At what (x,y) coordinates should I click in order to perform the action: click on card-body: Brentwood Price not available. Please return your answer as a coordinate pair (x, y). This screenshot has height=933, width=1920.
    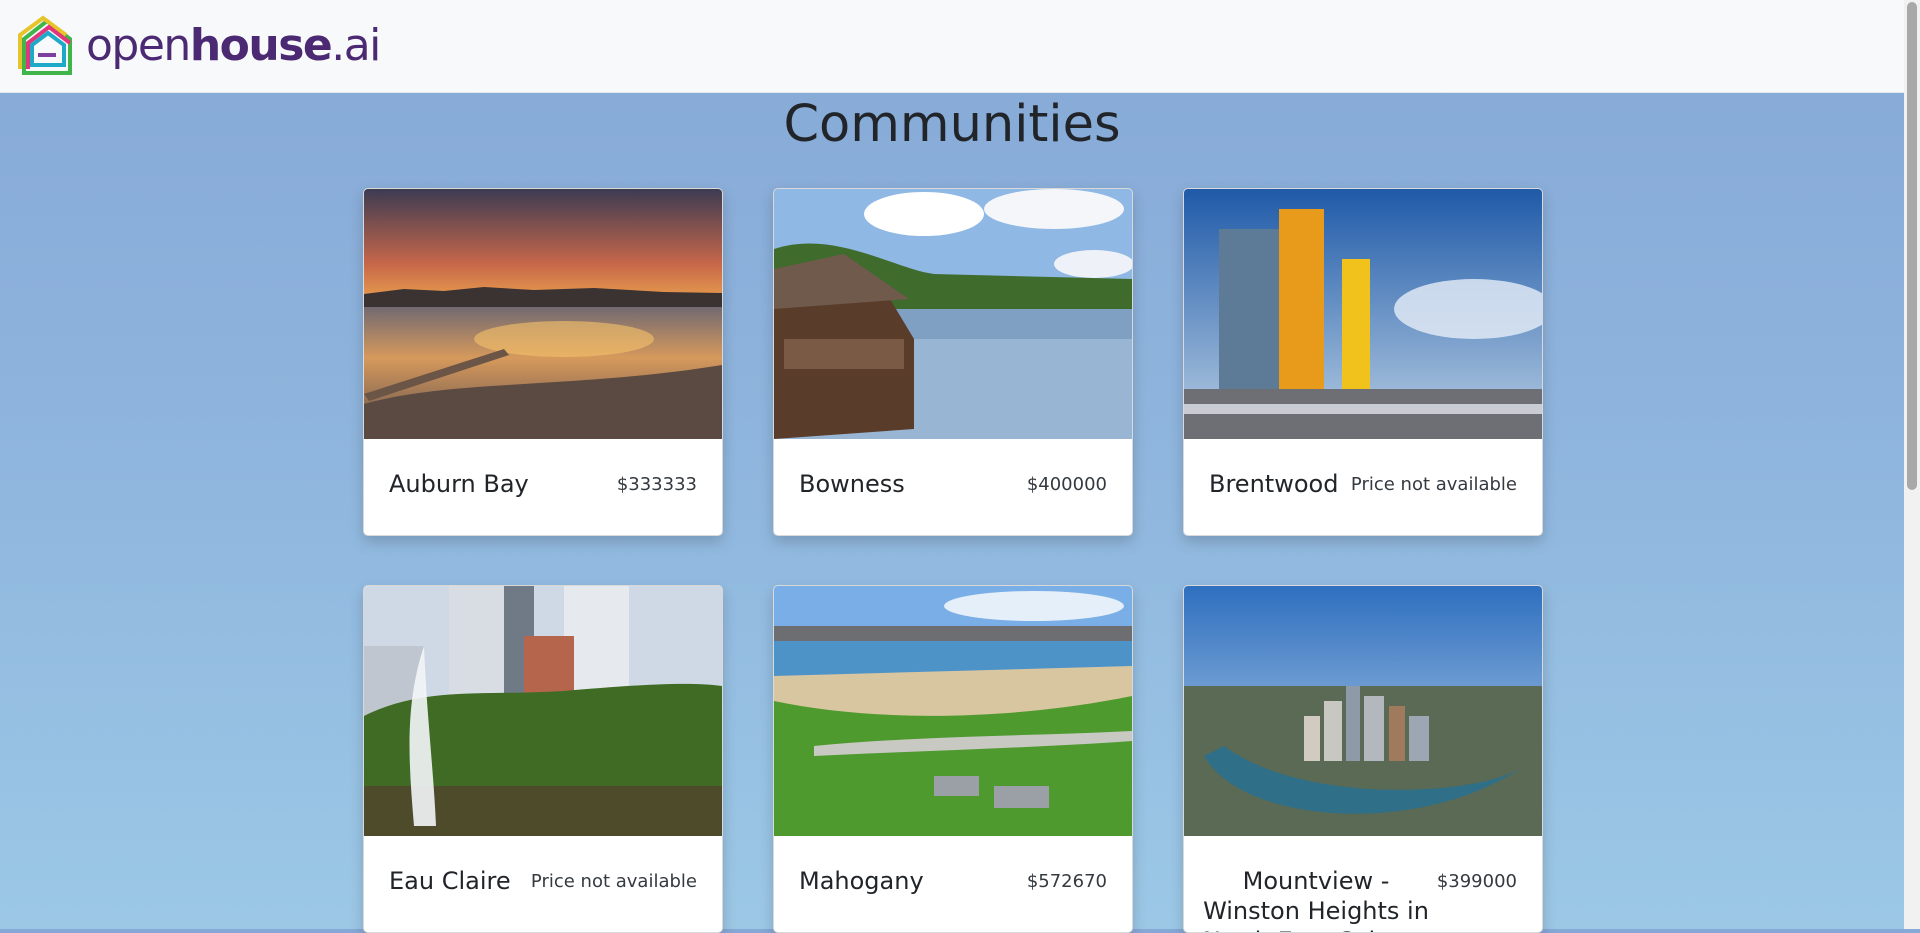
    Looking at the image, I should click on (1363, 487).